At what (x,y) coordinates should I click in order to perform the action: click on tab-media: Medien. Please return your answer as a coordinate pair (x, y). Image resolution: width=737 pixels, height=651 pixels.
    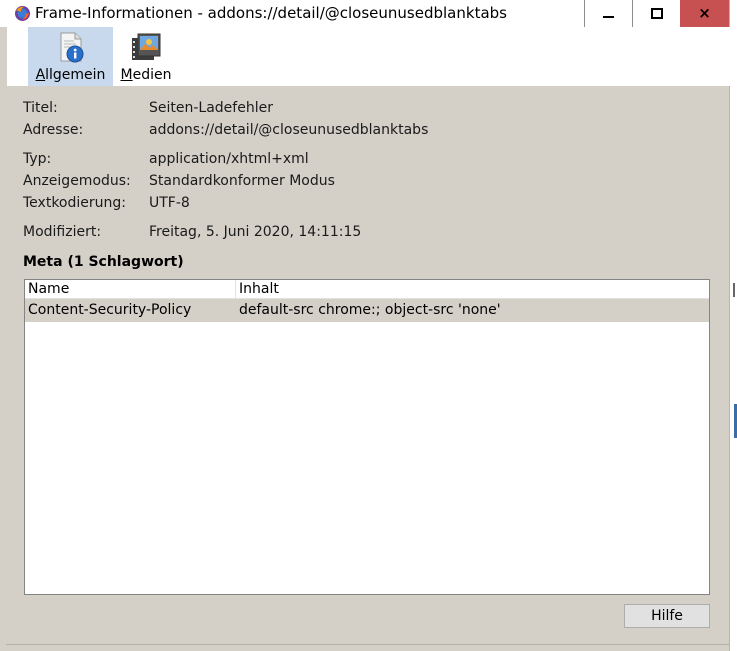
    Looking at the image, I should click on (146, 56).